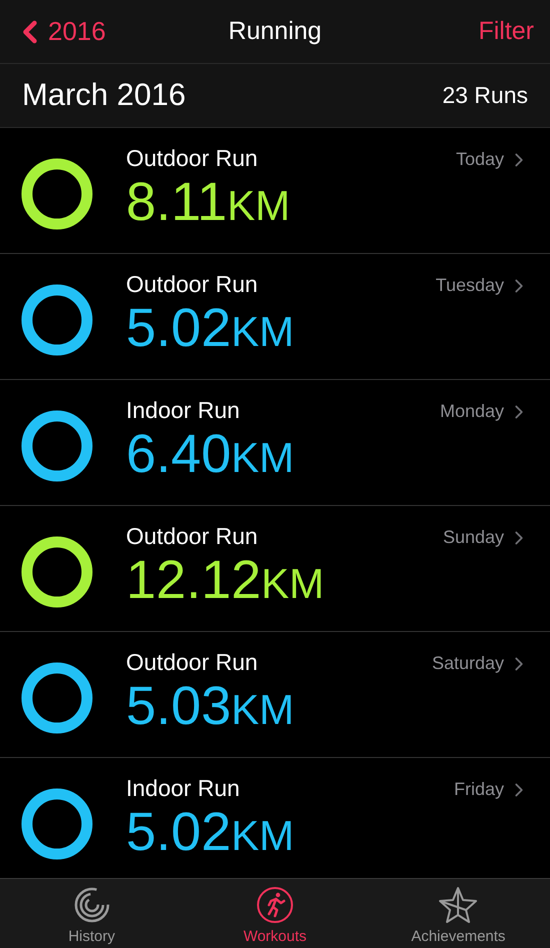 Image resolution: width=550 pixels, height=948 pixels. I want to click on month-title: March 2016, so click(104, 95).